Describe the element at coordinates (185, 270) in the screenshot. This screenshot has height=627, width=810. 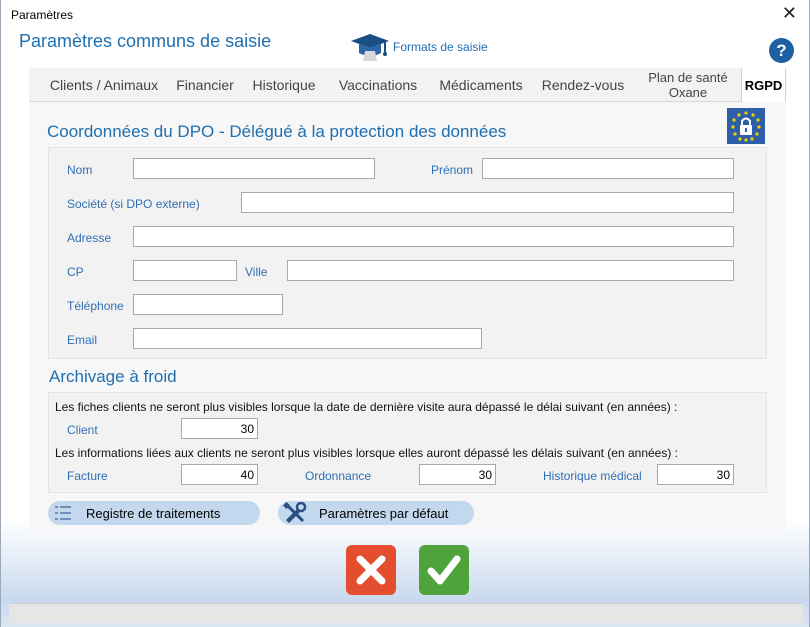
I see `cp-field` at that location.